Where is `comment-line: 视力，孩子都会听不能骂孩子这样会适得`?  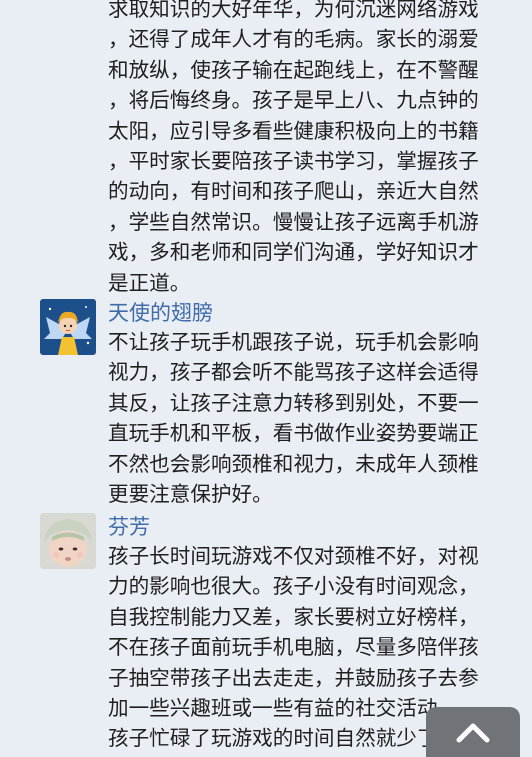
comment-line: 视力，孩子都会听不能骂孩子这样会适得 is located at coordinates (293, 372).